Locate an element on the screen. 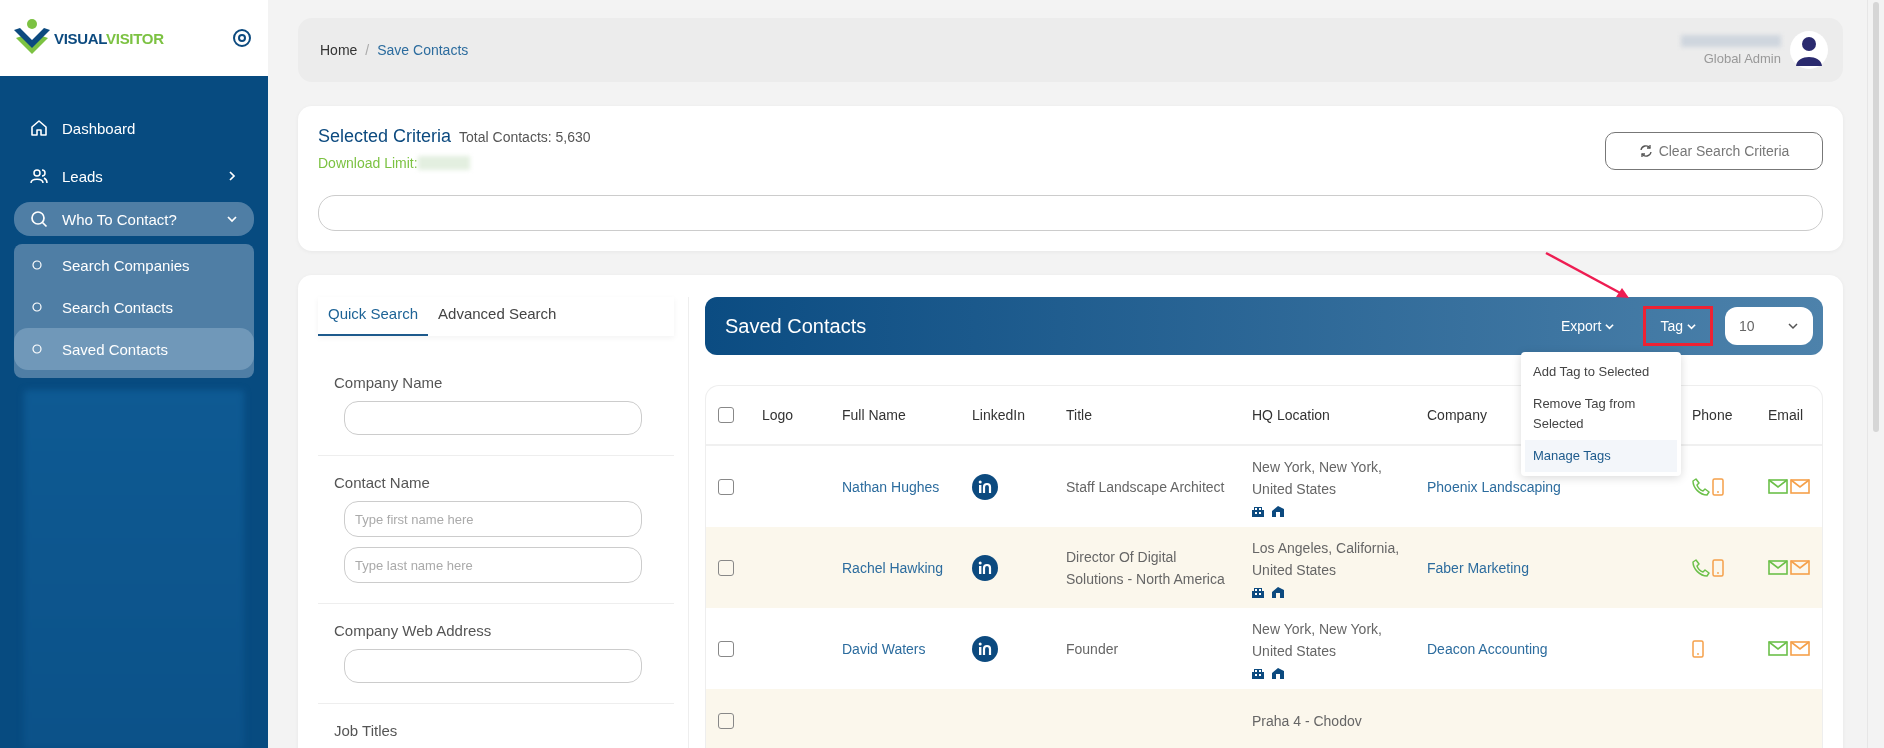 This screenshot has width=1884, height=748. company-link: Phoenix Landscaping is located at coordinates (1551, 486).